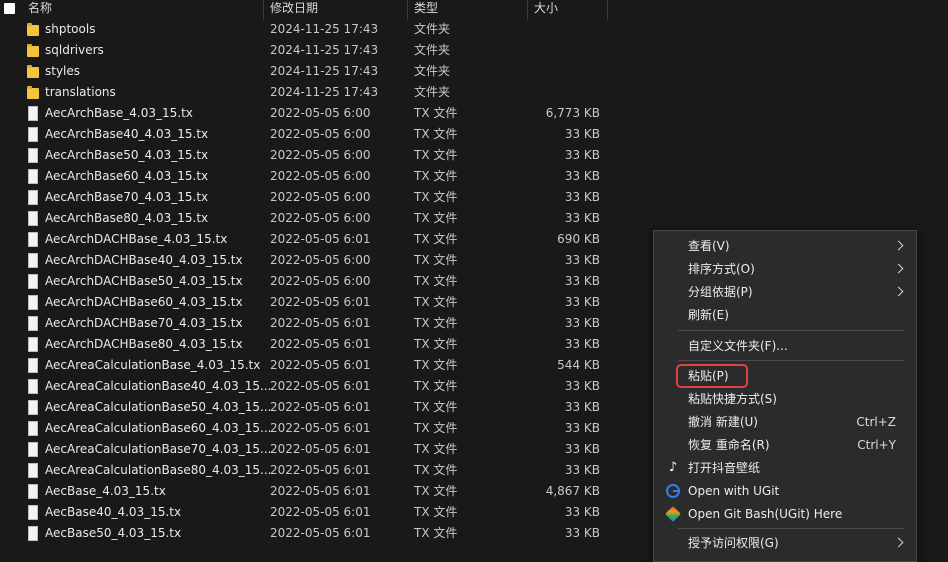 The width and height of the screenshot is (948, 562). What do you see at coordinates (320, 71) in the screenshot?
I see `table-row: styles 2024-11-25 17:43 文件夹` at bounding box center [320, 71].